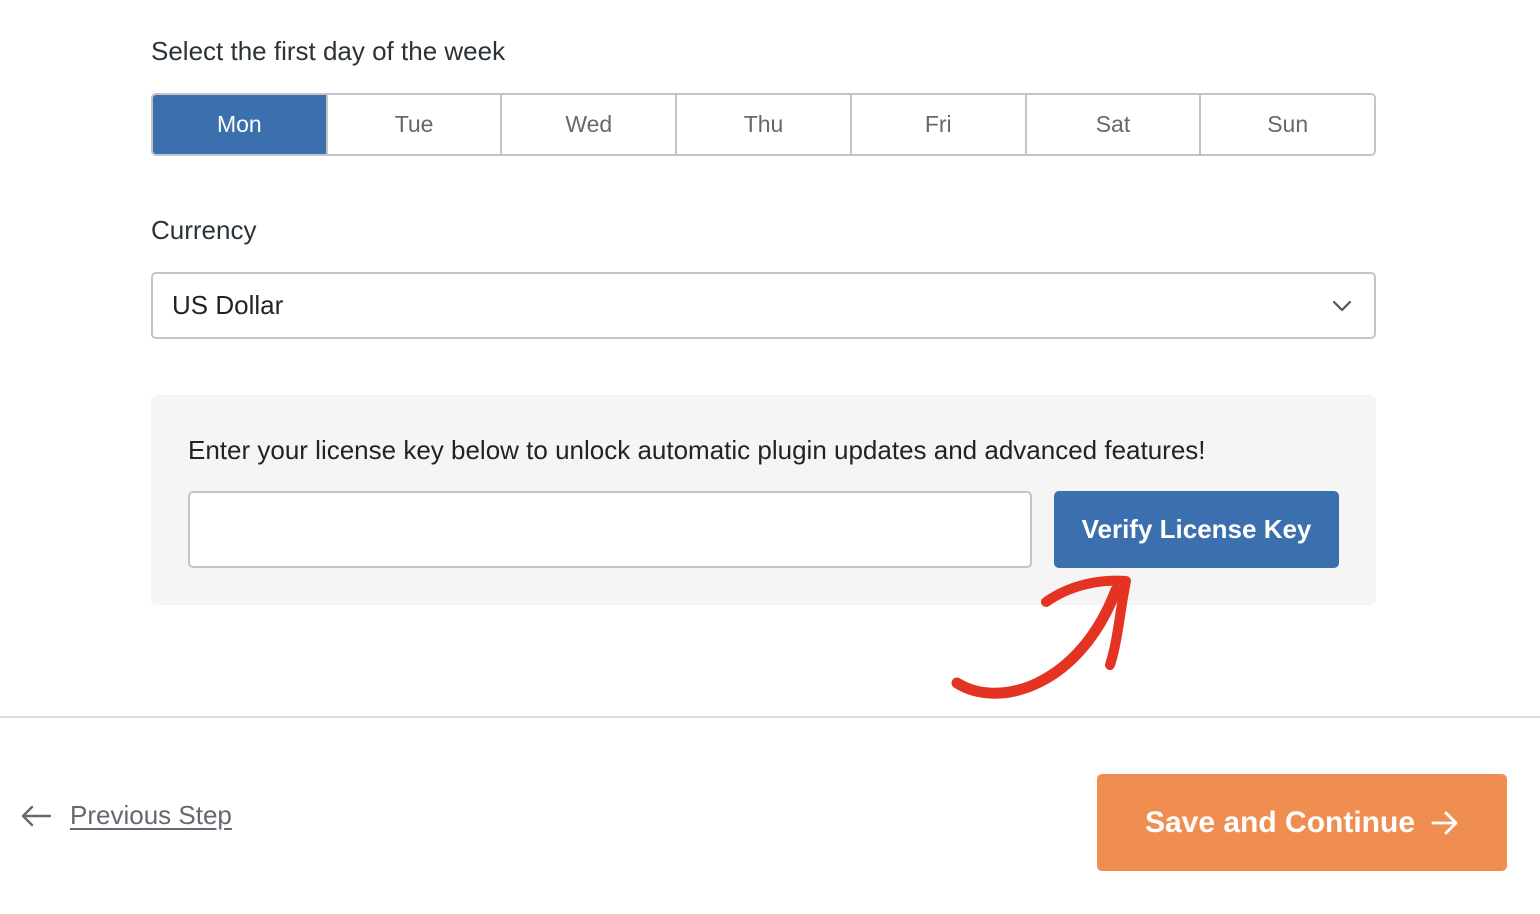 The image size is (1540, 914). What do you see at coordinates (763, 305) in the screenshot?
I see `currency-select: US Dollar` at bounding box center [763, 305].